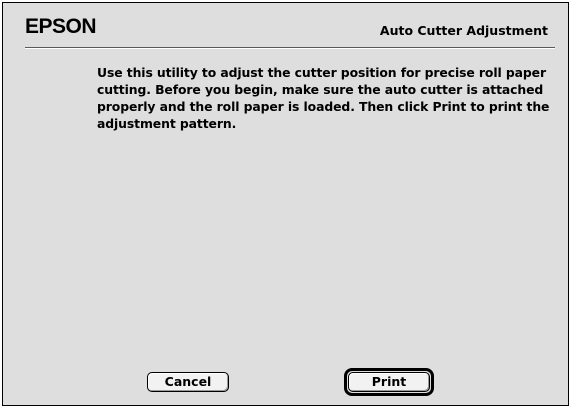 The width and height of the screenshot is (571, 408). What do you see at coordinates (290, 48) in the screenshot?
I see `header-divider` at bounding box center [290, 48].